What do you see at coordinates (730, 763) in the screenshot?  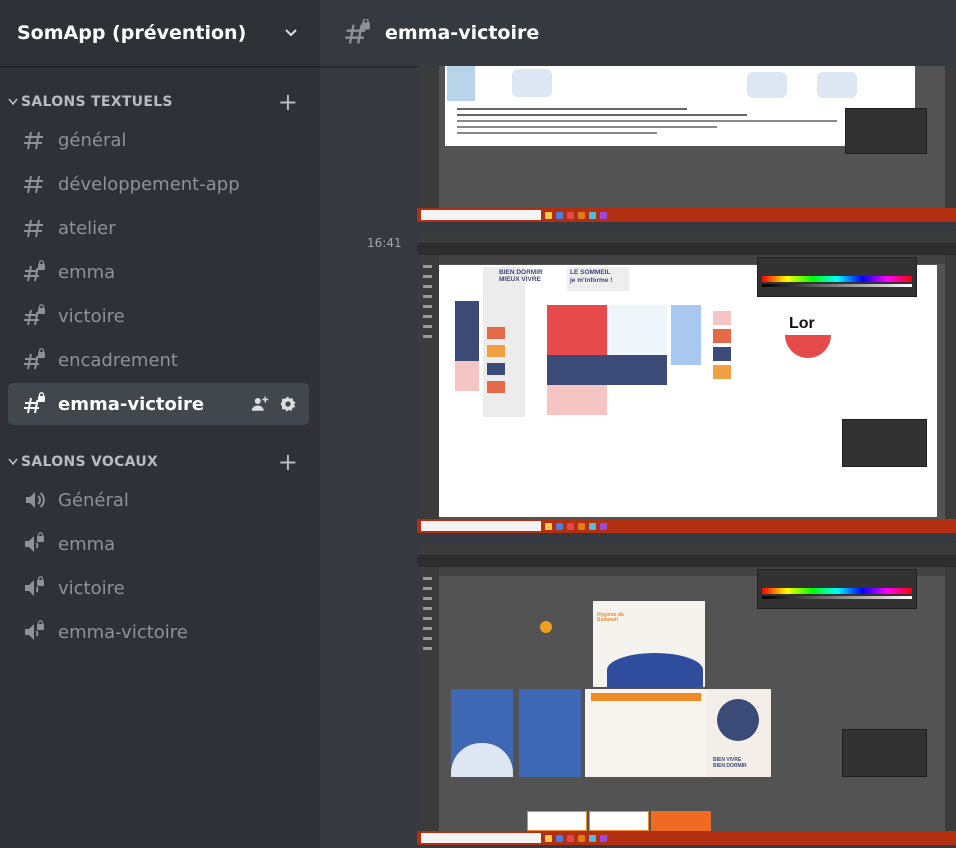 I see `poster-subtitle: BIEN VIVRE BIEN DORMIR` at bounding box center [730, 763].